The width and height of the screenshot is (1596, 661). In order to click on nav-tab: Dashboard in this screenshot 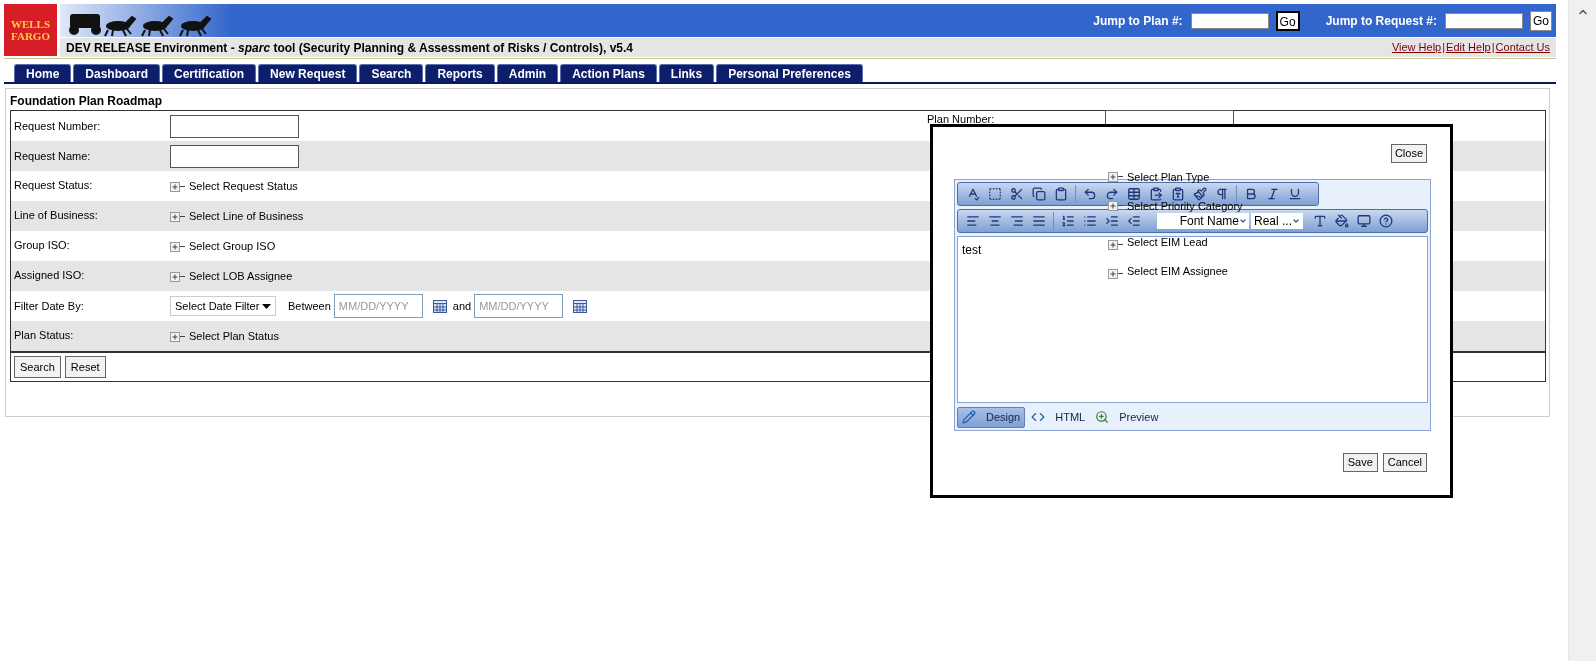, I will do `click(117, 73)`.